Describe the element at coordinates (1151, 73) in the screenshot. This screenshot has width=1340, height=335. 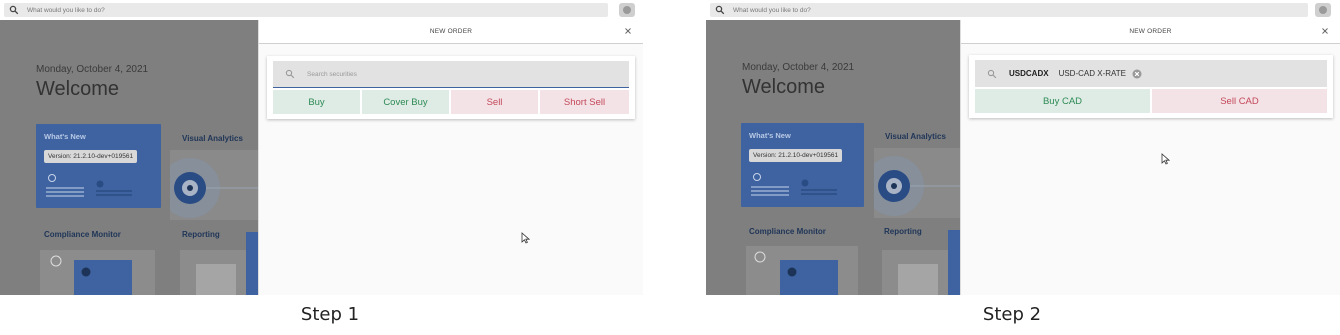
I see `security-search-input: USDCADX USD-CAD X-RATE` at that location.